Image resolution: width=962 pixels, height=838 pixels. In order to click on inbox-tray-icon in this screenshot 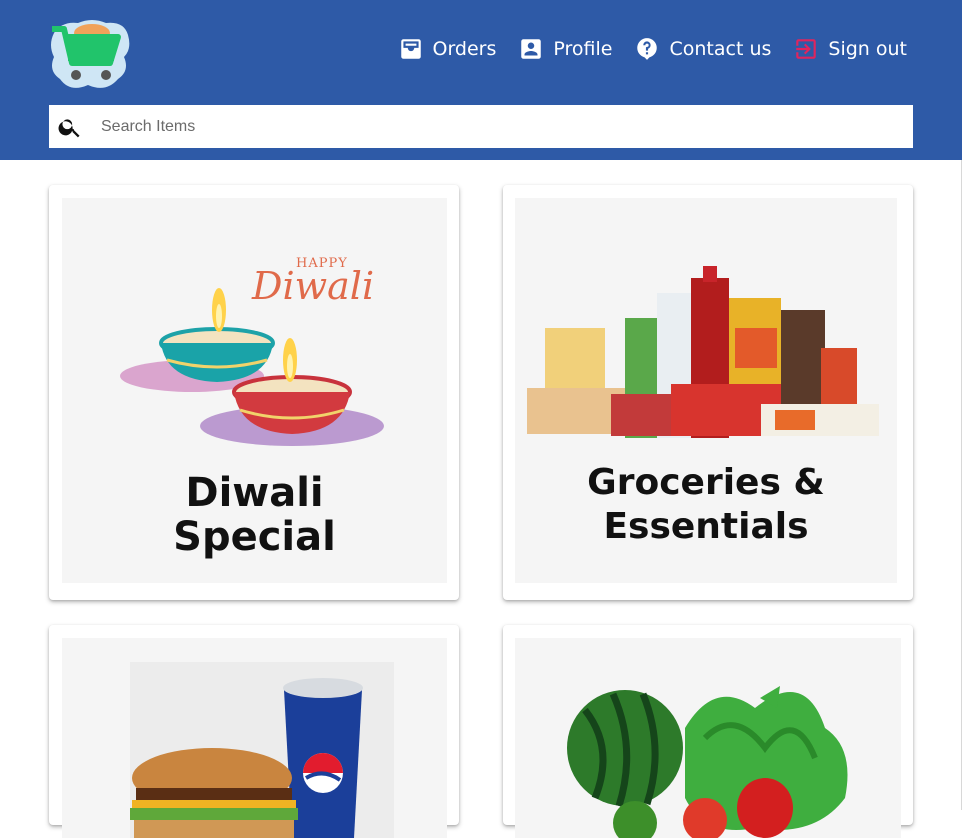, I will do `click(411, 49)`.